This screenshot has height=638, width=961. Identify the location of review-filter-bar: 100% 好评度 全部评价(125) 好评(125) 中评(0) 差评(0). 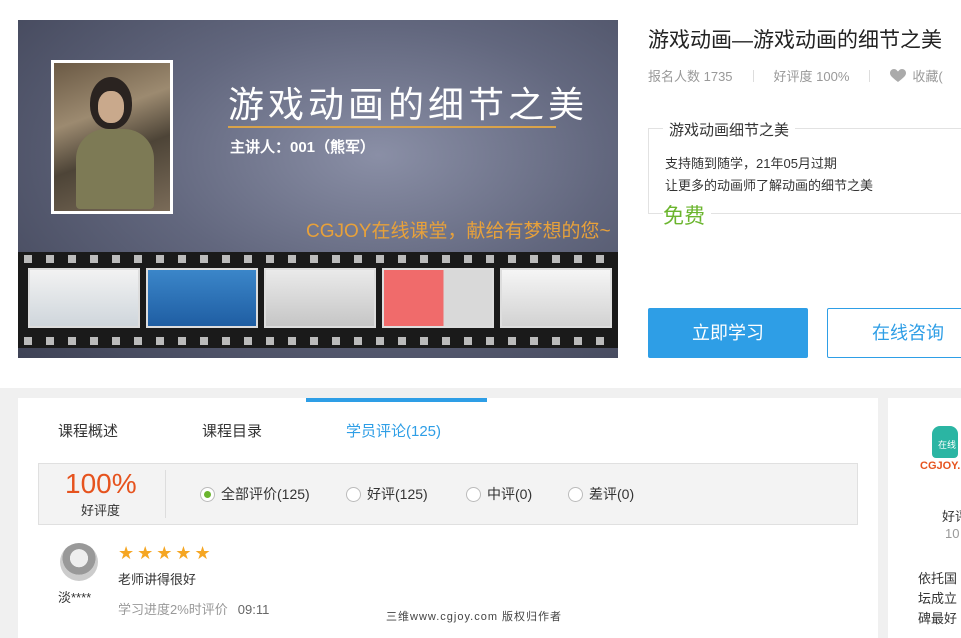
(448, 494).